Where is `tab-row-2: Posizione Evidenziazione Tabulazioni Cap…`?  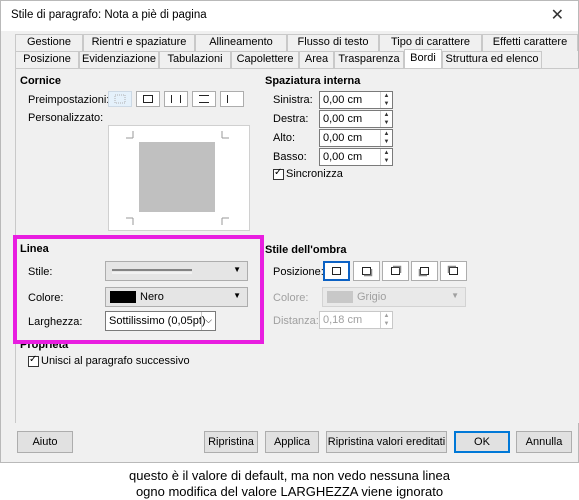
tab-row-2: Posizione Evidenziazione Tabulazioni Cap… is located at coordinates (278, 58).